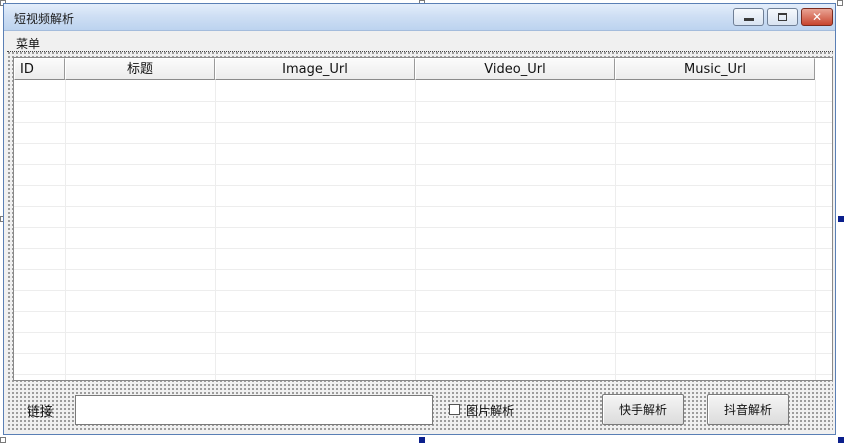 This screenshot has width=849, height=447. What do you see at coordinates (715, 69) in the screenshot?
I see `column-header-music-url: Music_Url` at bounding box center [715, 69].